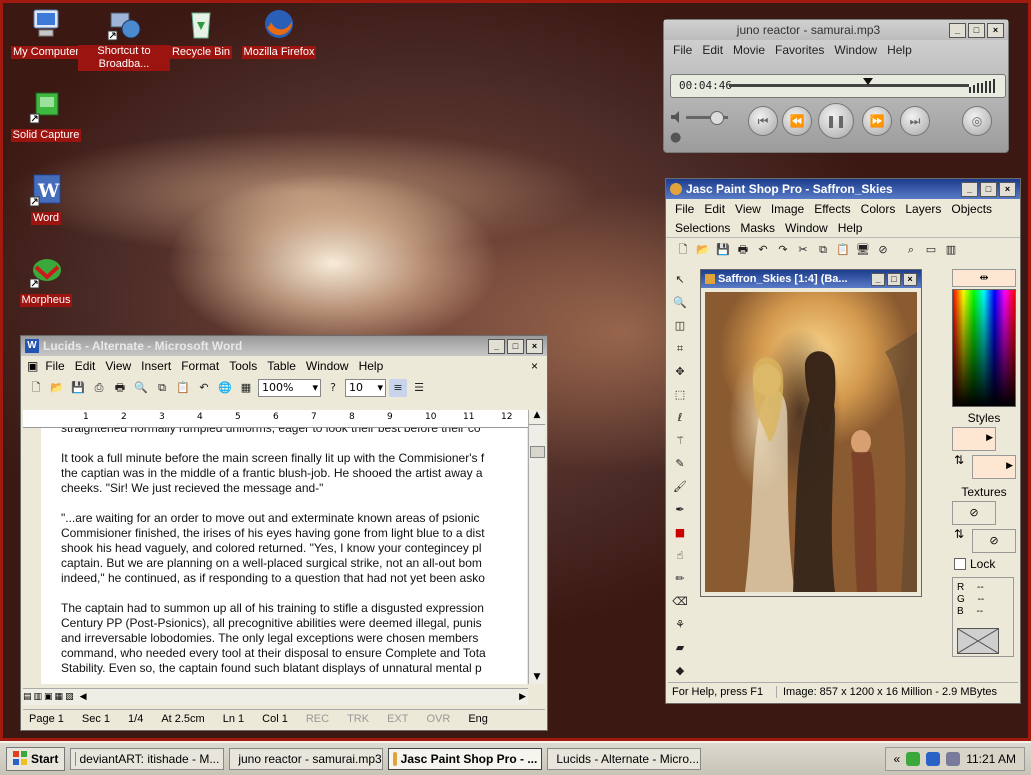 Image resolution: width=1031 pixels, height=775 pixels. Describe the element at coordinates (243, 366) in the screenshot. I see `menu-tools: Tools` at that location.